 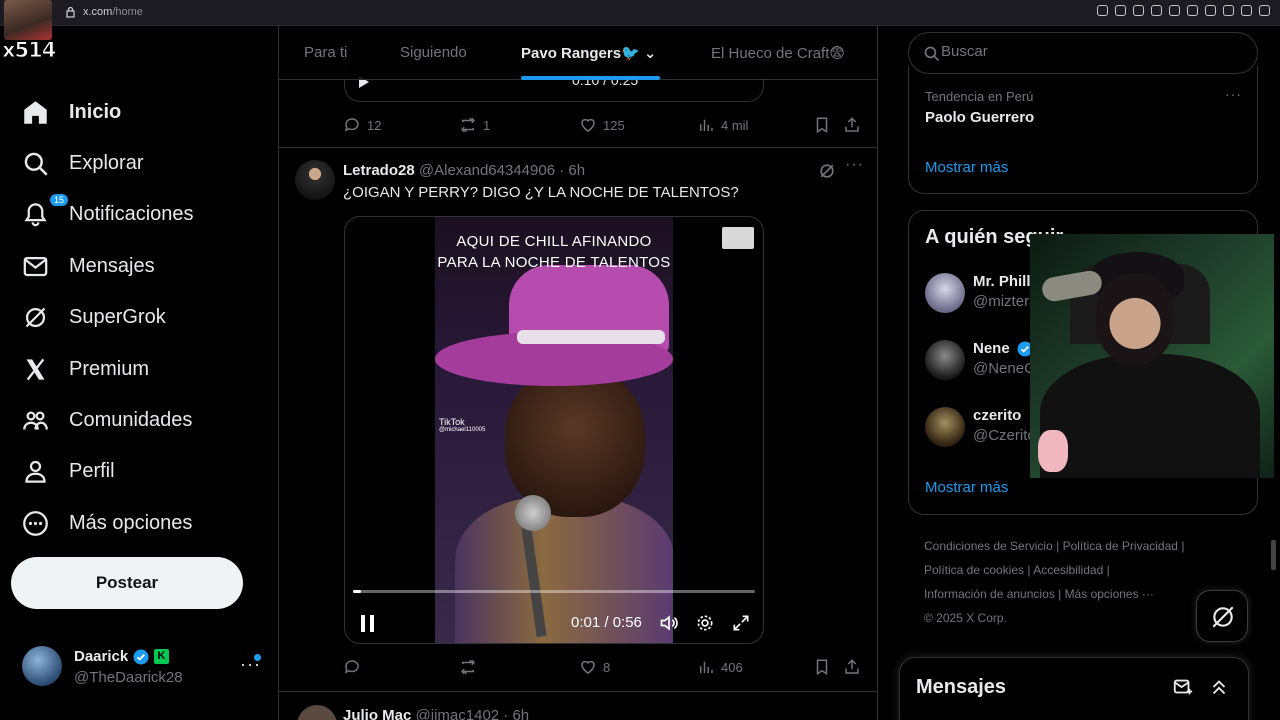 I want to click on scrollbar, so click(x=1273, y=555).